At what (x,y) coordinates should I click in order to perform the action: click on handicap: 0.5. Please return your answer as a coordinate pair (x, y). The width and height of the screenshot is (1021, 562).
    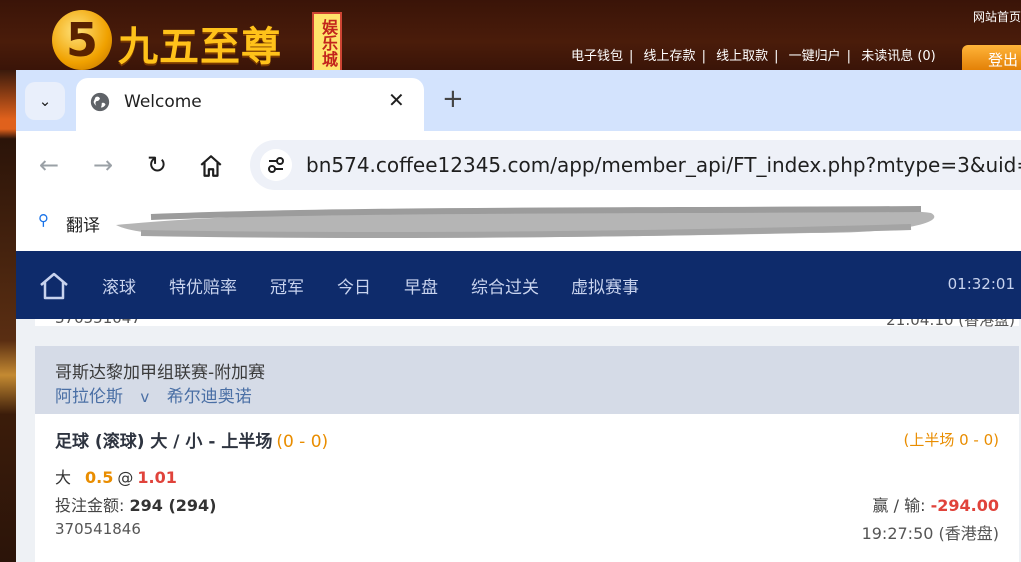
    Looking at the image, I should click on (99, 477).